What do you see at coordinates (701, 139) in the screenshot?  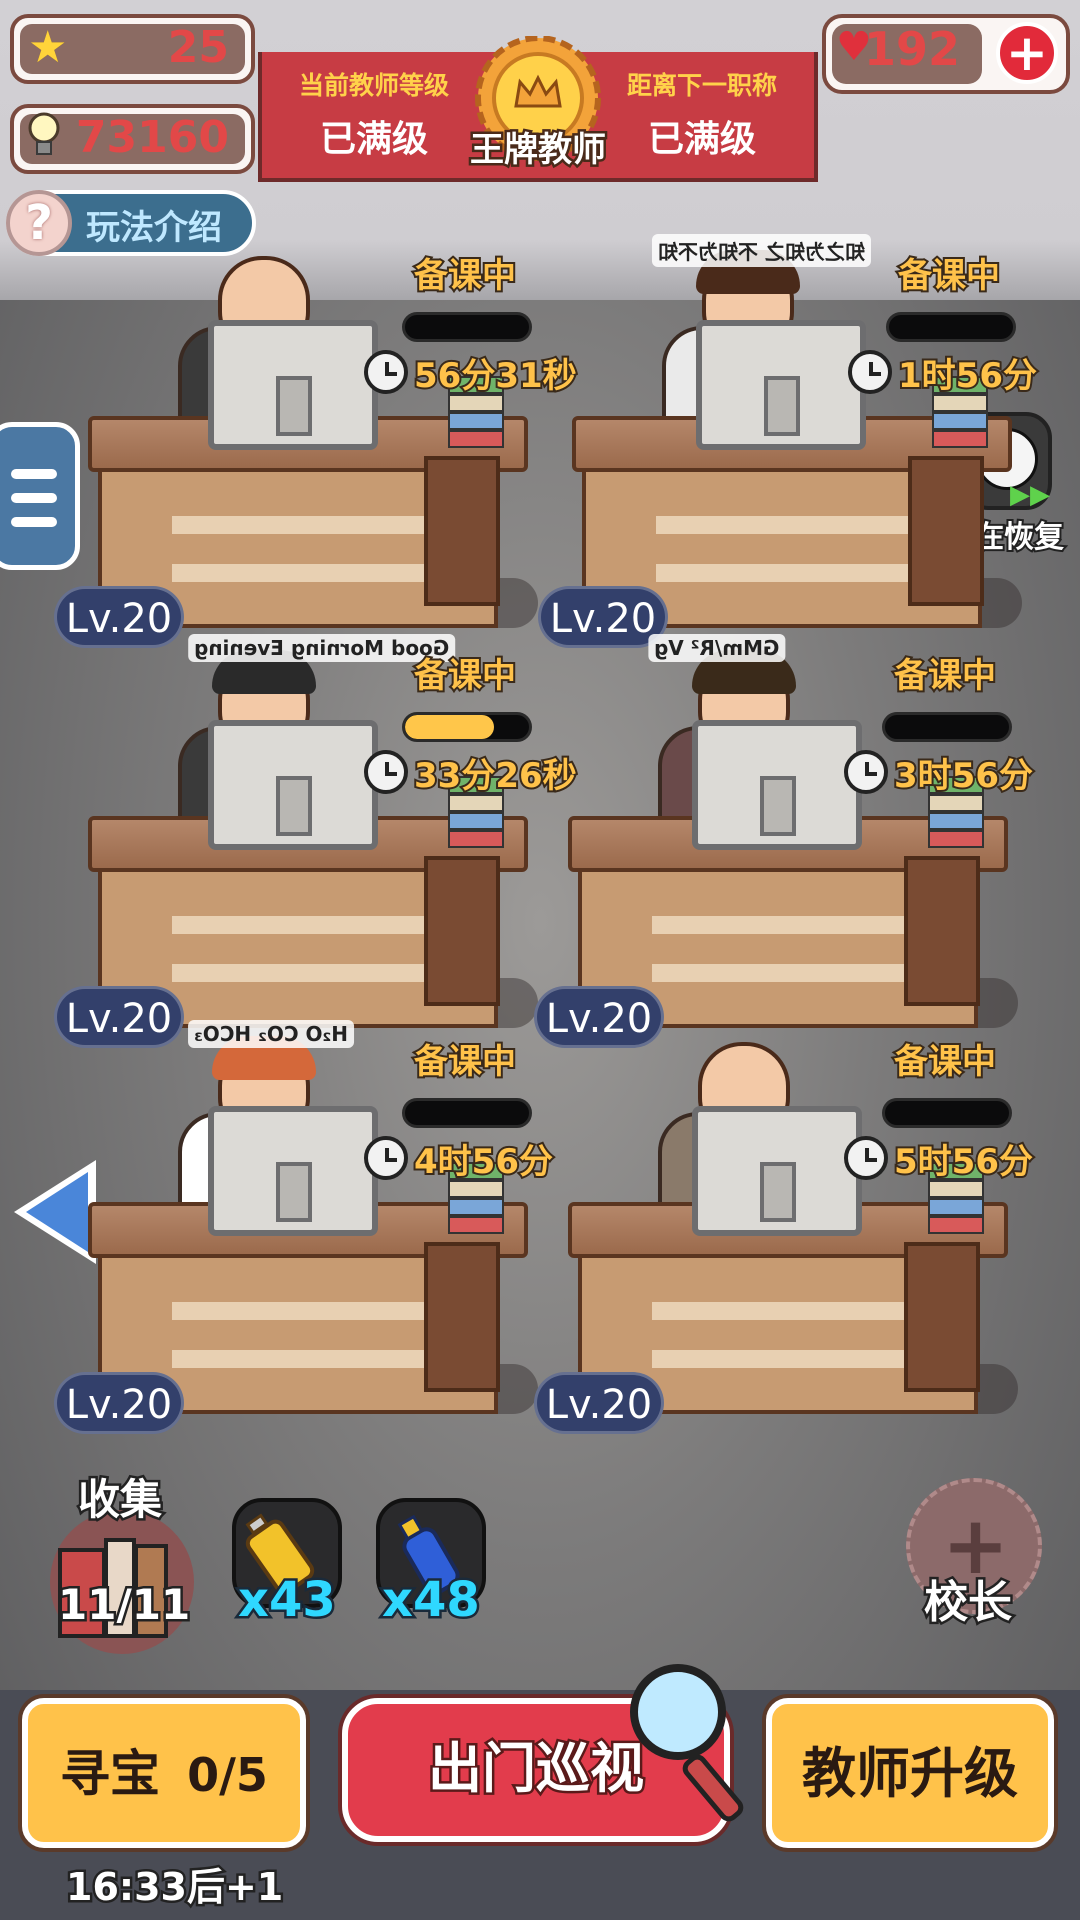 I see `next-title-status: 已满级` at bounding box center [701, 139].